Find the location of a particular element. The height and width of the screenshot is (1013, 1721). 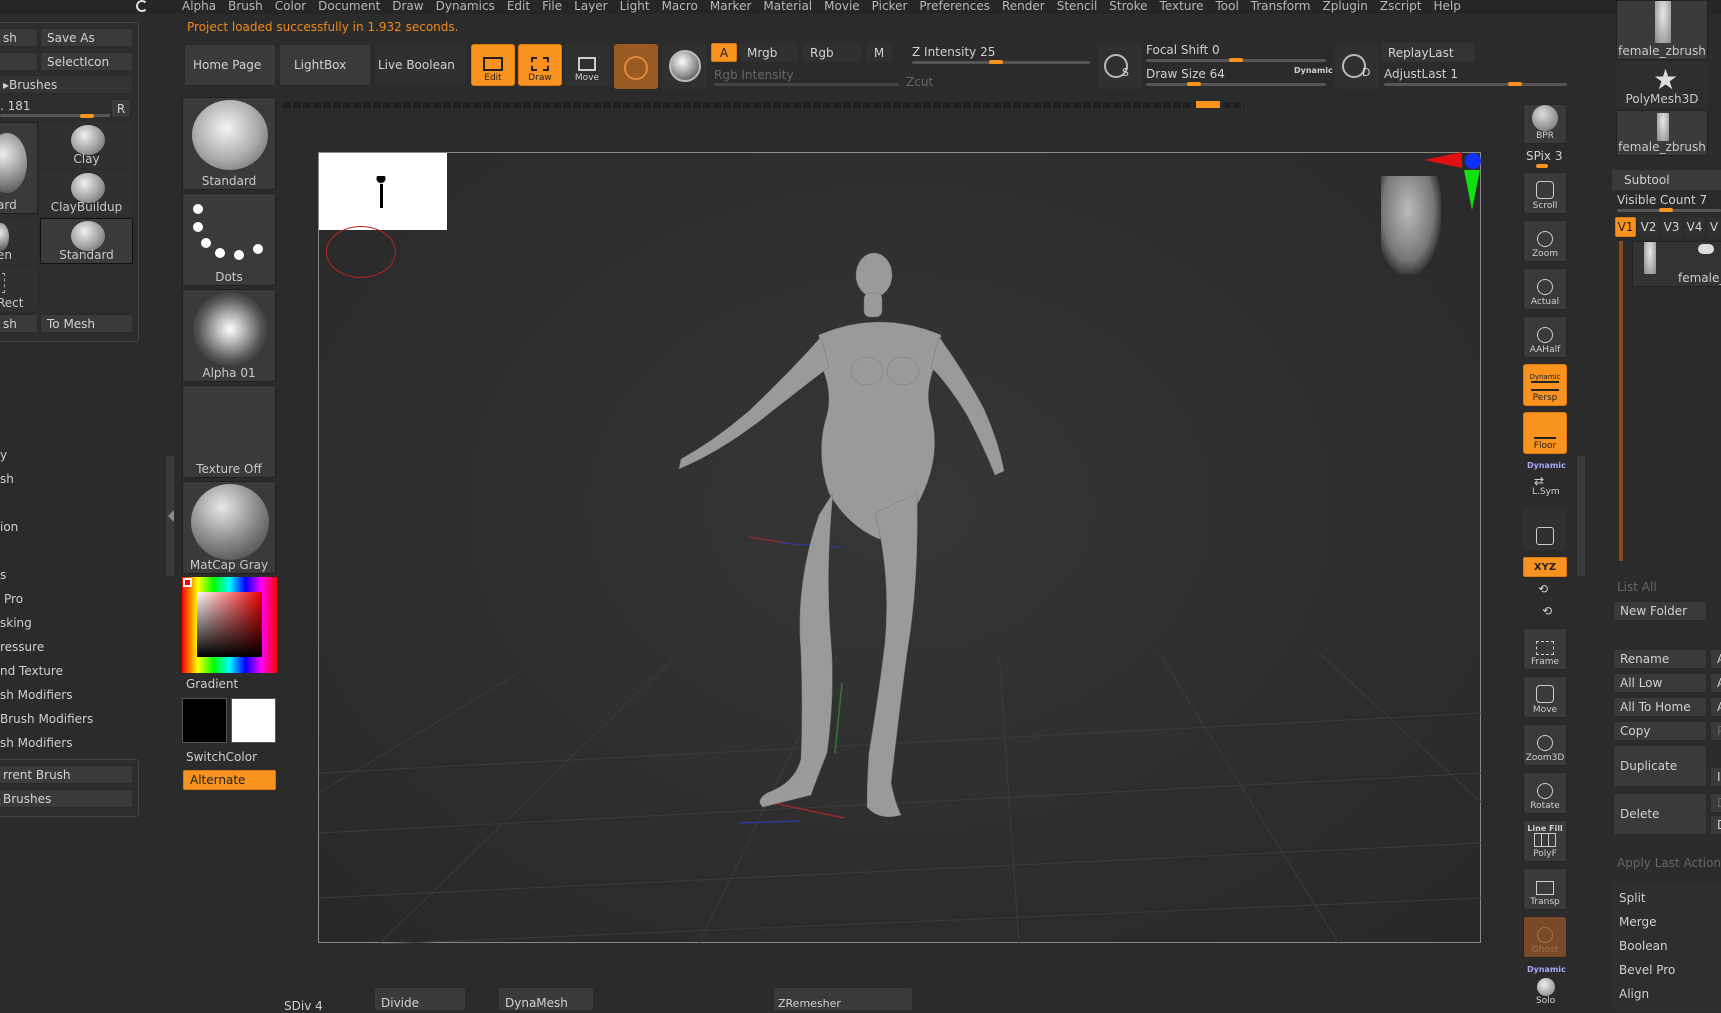

main-color-swatch is located at coordinates (204, 720).